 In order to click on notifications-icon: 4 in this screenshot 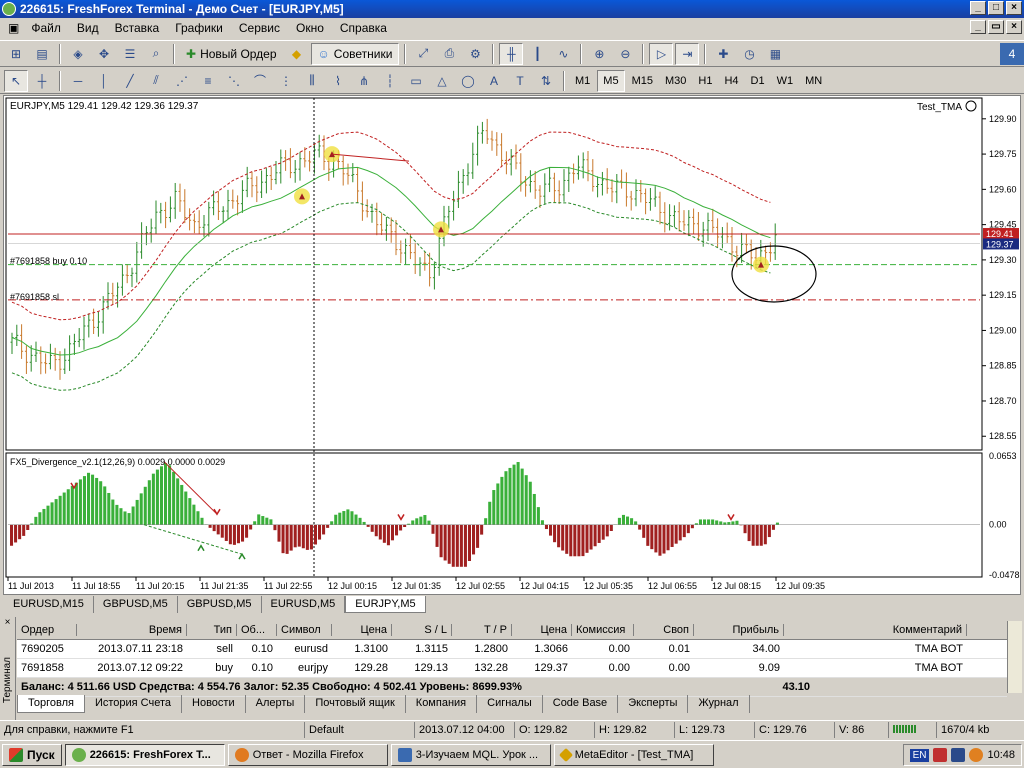, I will do `click(1012, 53)`.